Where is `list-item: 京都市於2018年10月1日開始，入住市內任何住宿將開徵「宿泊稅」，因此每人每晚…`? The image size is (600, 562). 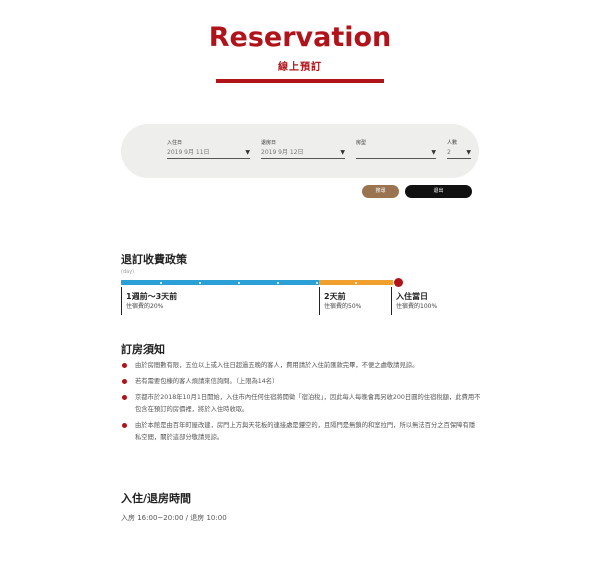 list-item: 京都市於2018年10月1日開始，入住市內任何住宿將開徵「宿泊稅」，因此每人每晚… is located at coordinates (301, 404).